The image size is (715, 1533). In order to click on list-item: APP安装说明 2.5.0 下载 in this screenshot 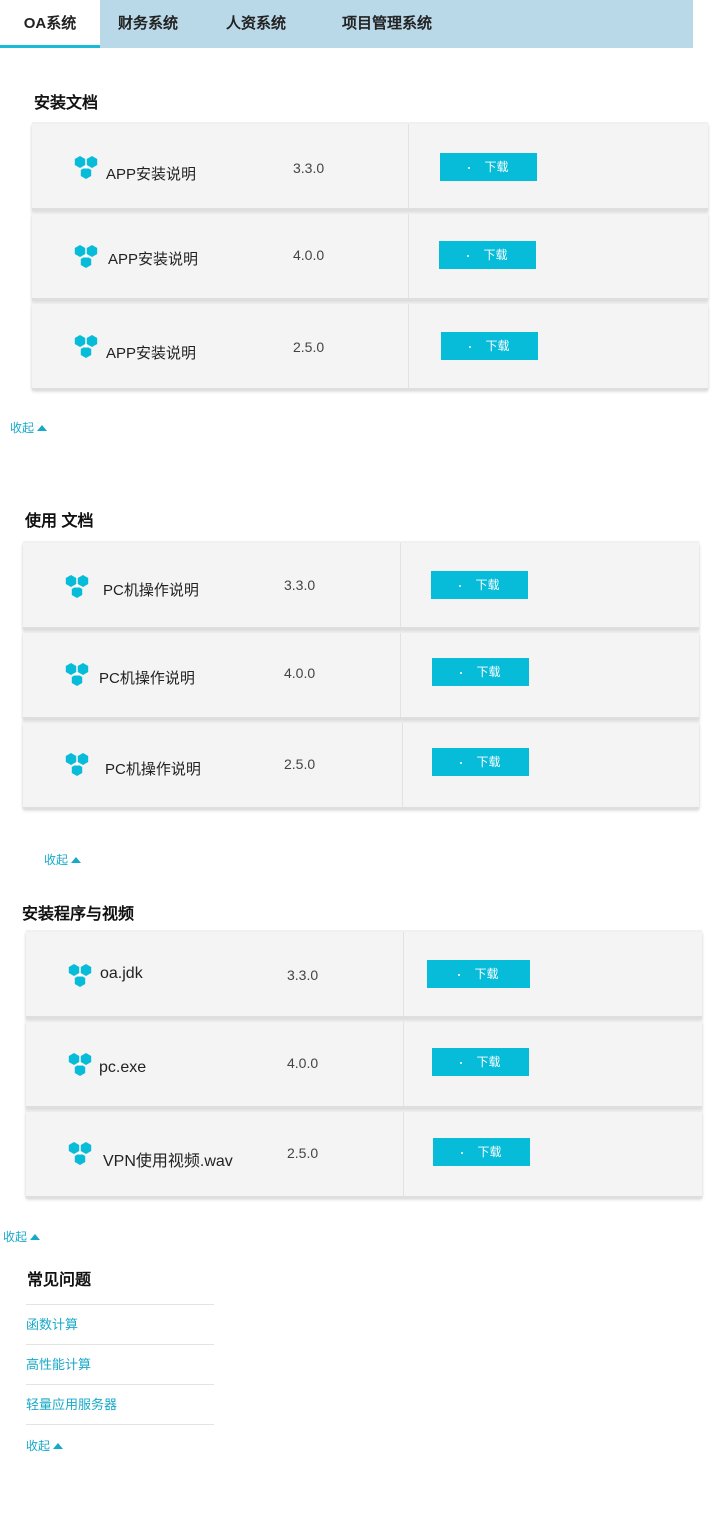, I will do `click(370, 347)`.